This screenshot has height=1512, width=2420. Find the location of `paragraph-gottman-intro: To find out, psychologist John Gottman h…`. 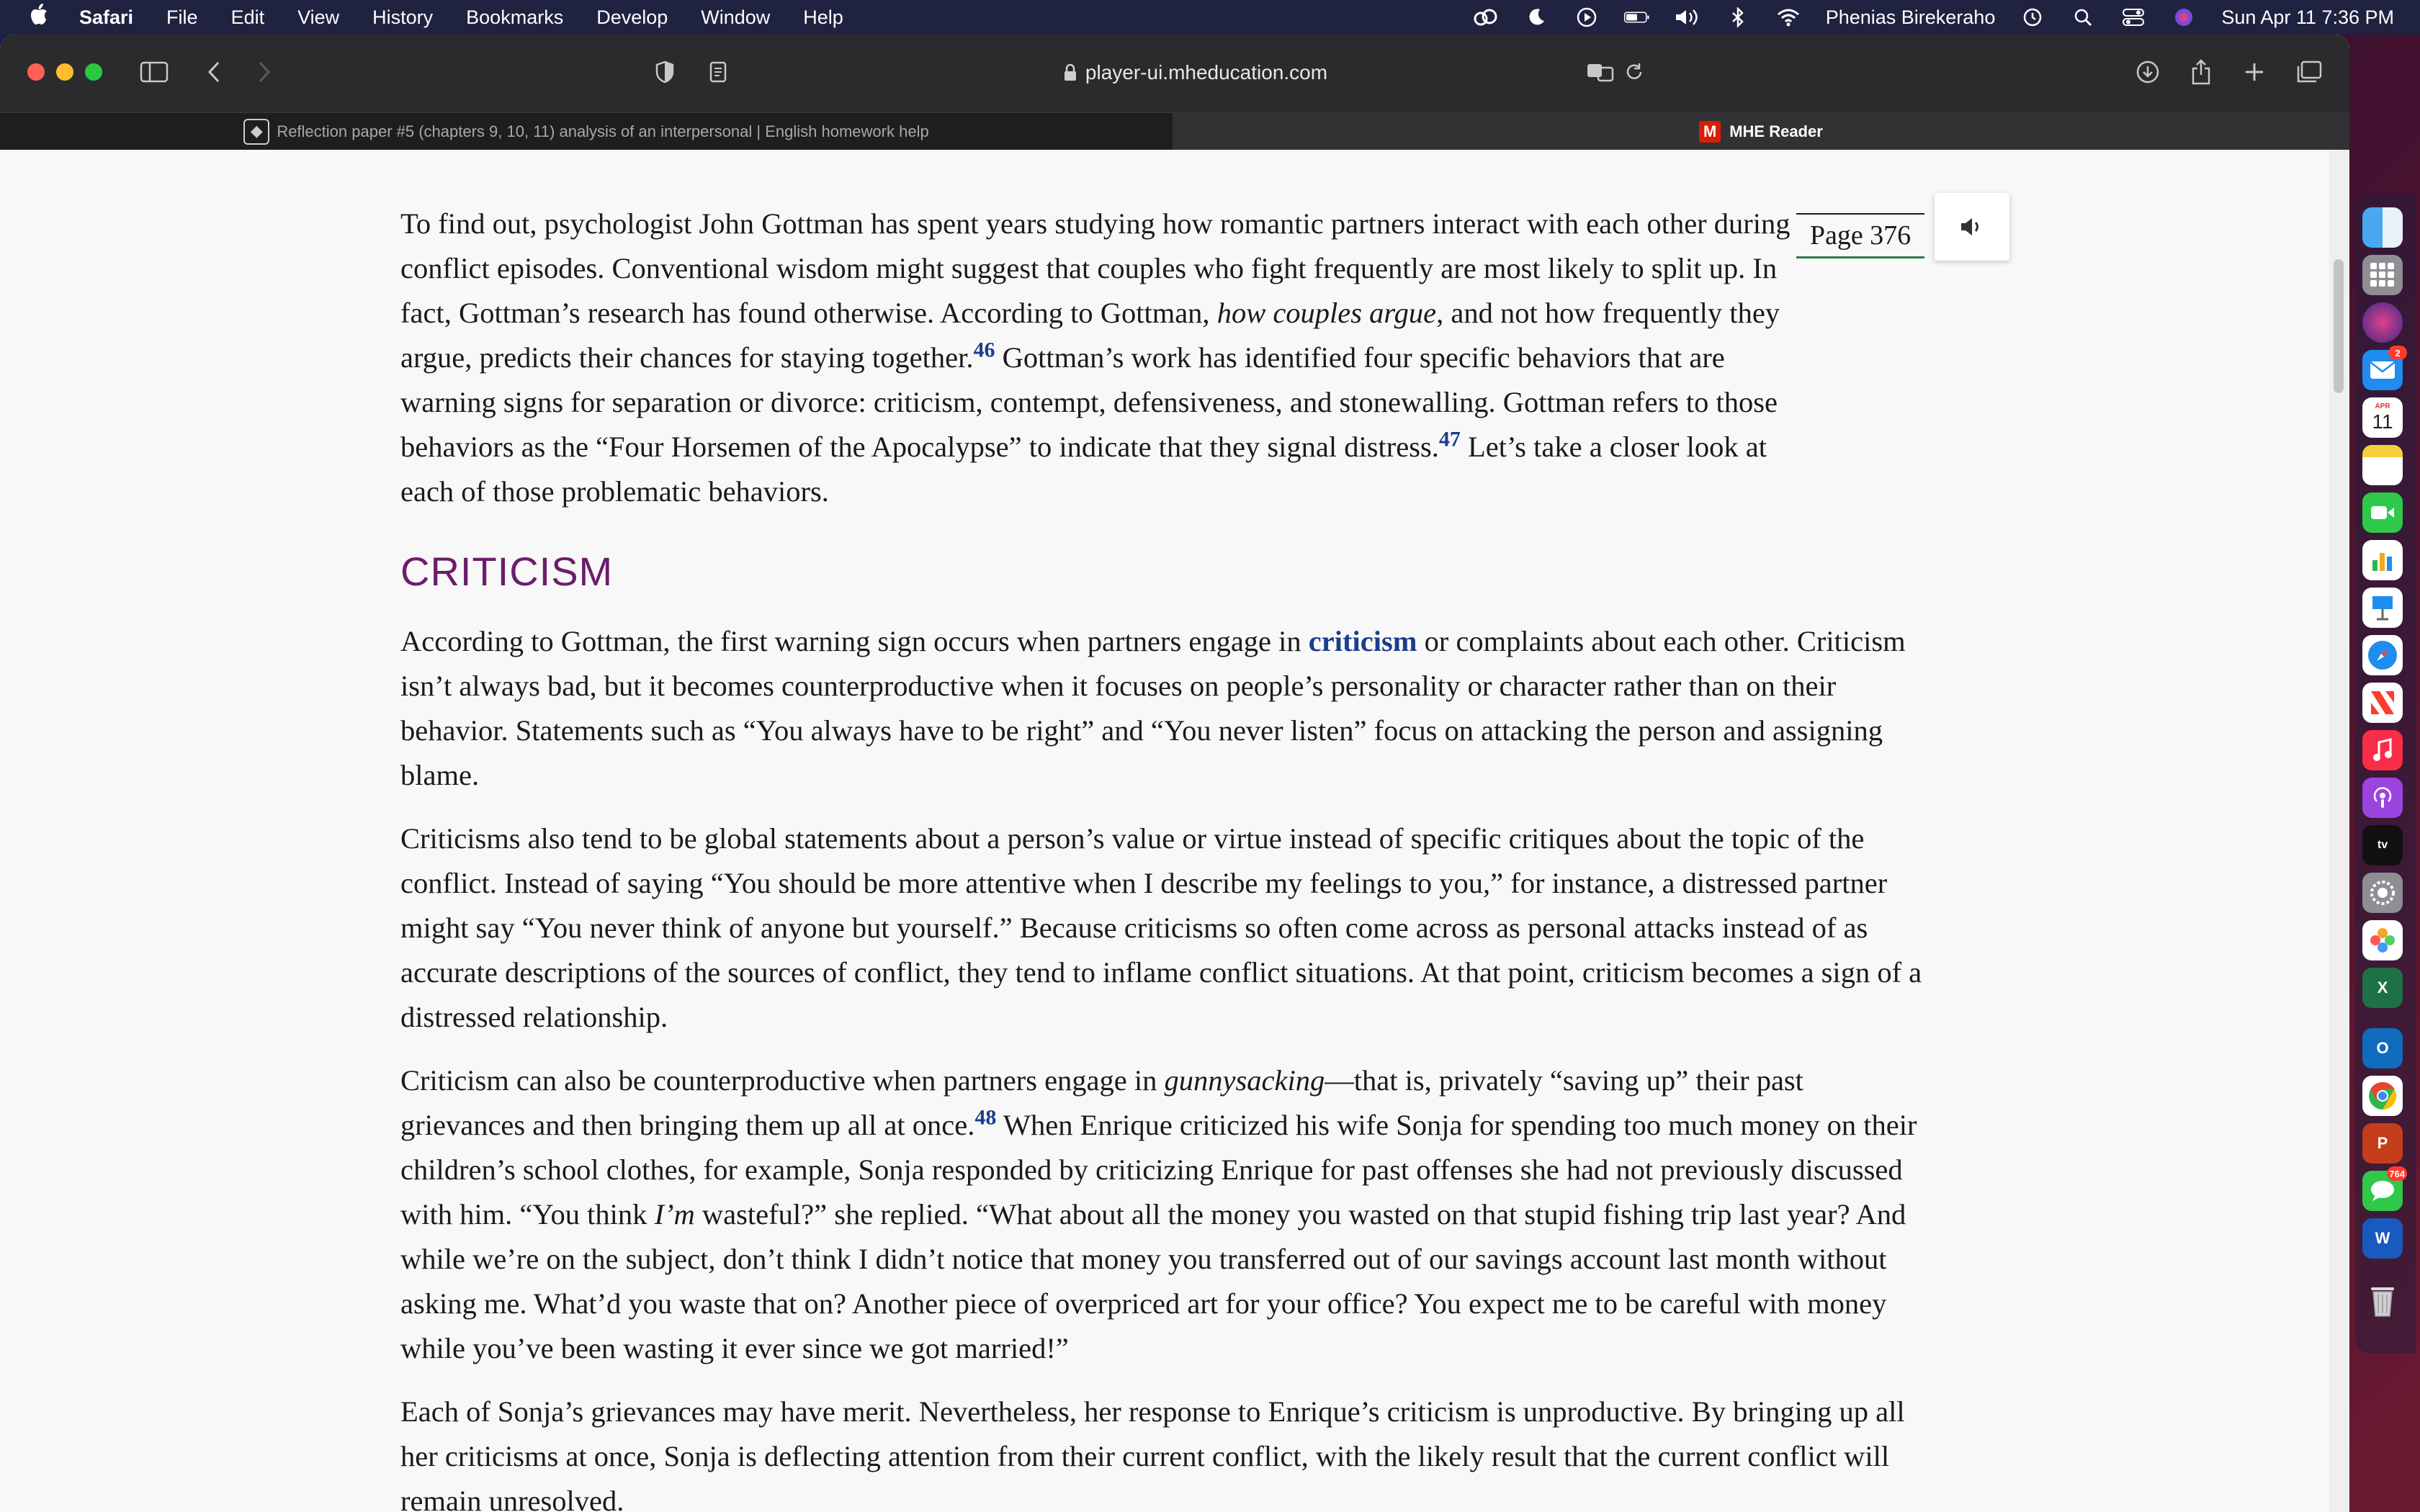

paragraph-gottman-intro: To find out, psychologist John Gottman h… is located at coordinates (1095, 357).